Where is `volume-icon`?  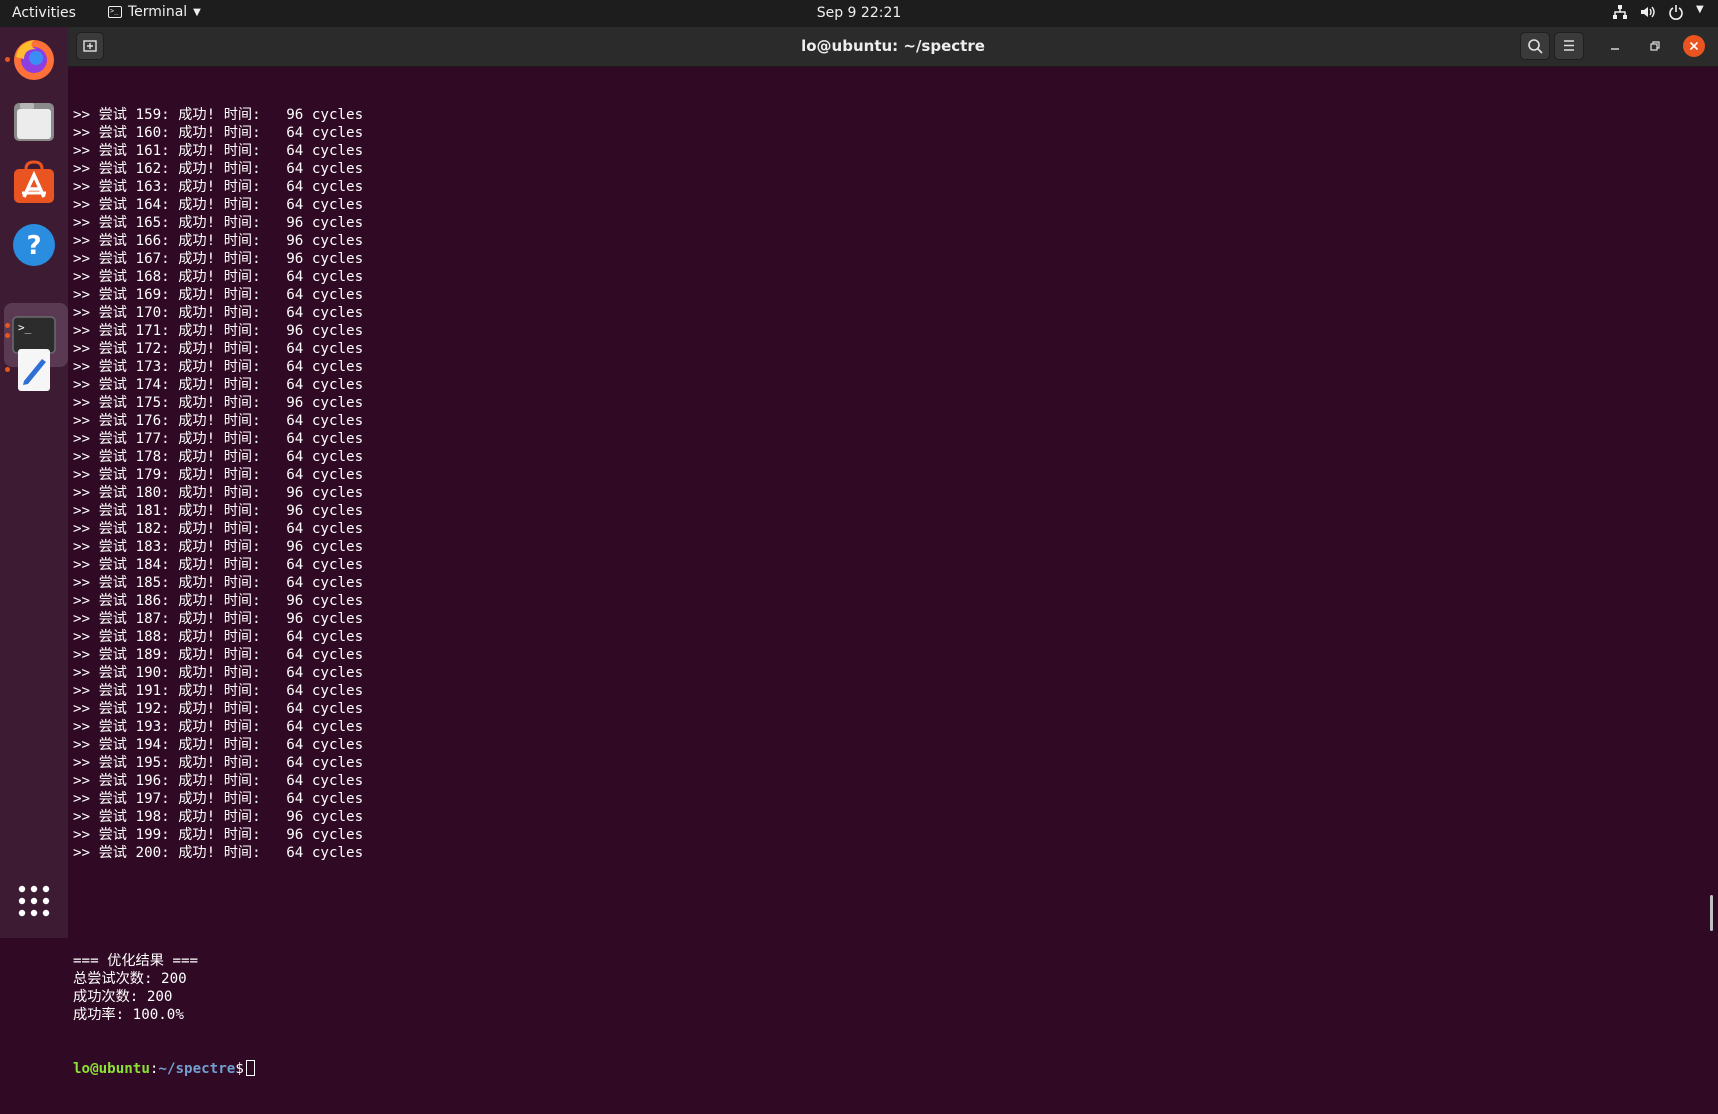
volume-icon is located at coordinates (1648, 12).